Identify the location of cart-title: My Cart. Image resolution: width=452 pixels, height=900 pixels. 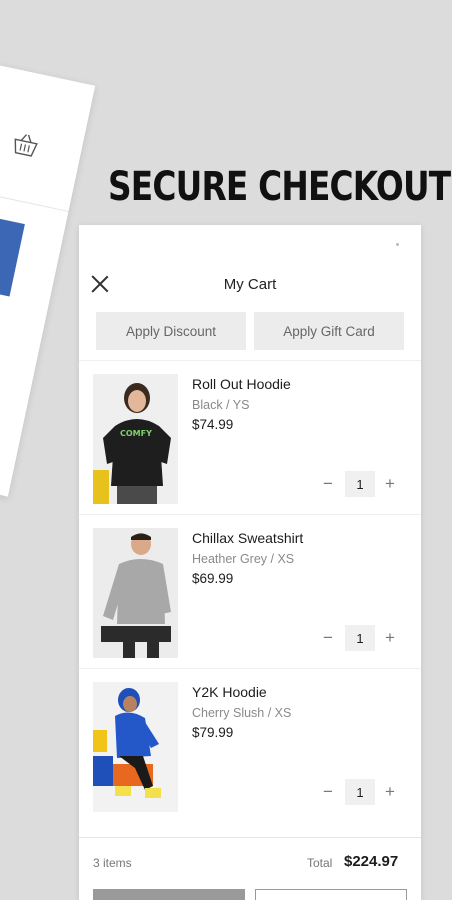
(250, 284).